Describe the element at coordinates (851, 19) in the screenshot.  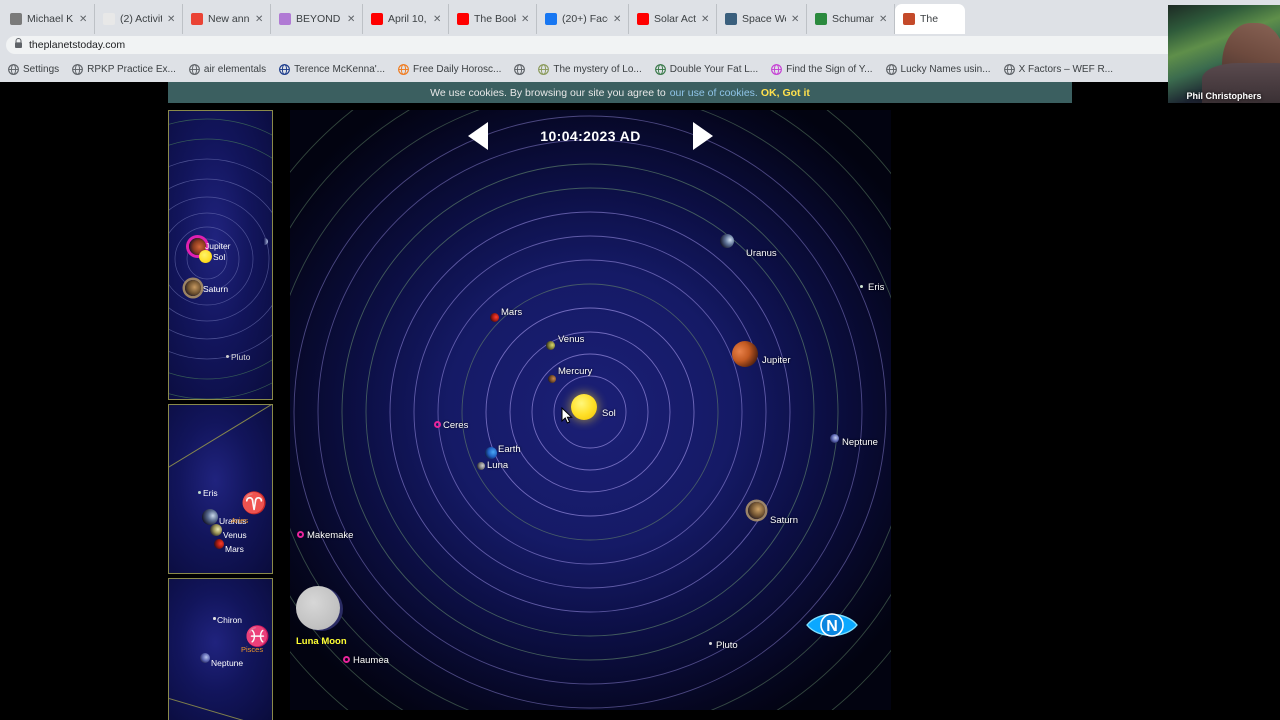
I see `browser-tab: Schumann Res ✕` at that location.